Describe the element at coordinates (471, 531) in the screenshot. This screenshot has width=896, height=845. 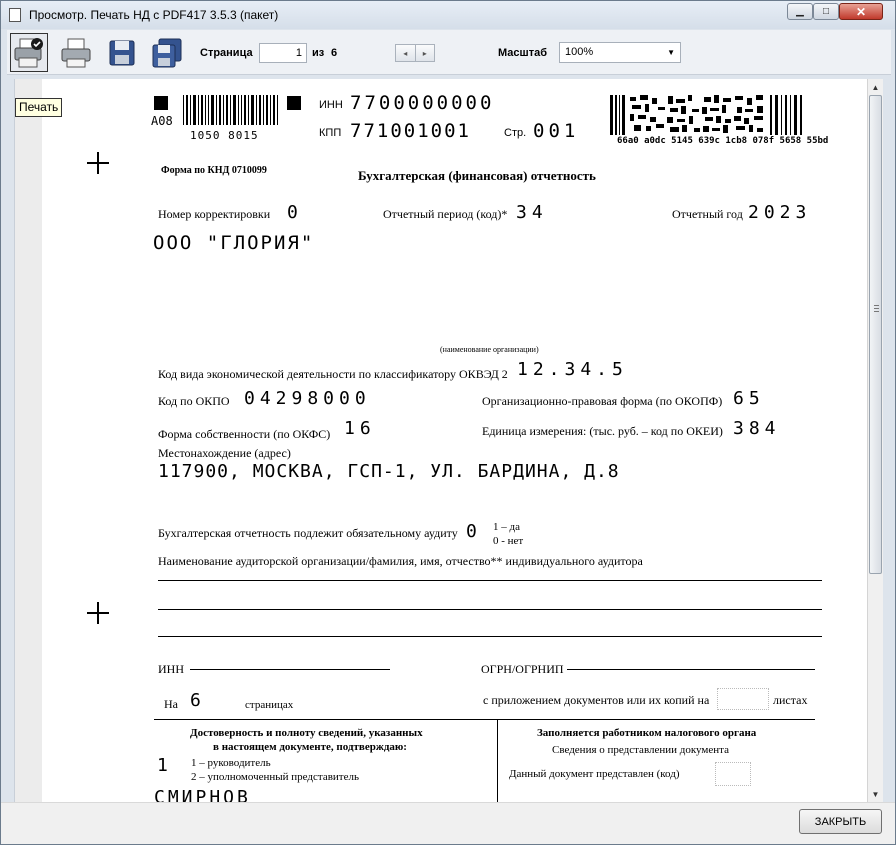
I see `audit-value: 0` at that location.